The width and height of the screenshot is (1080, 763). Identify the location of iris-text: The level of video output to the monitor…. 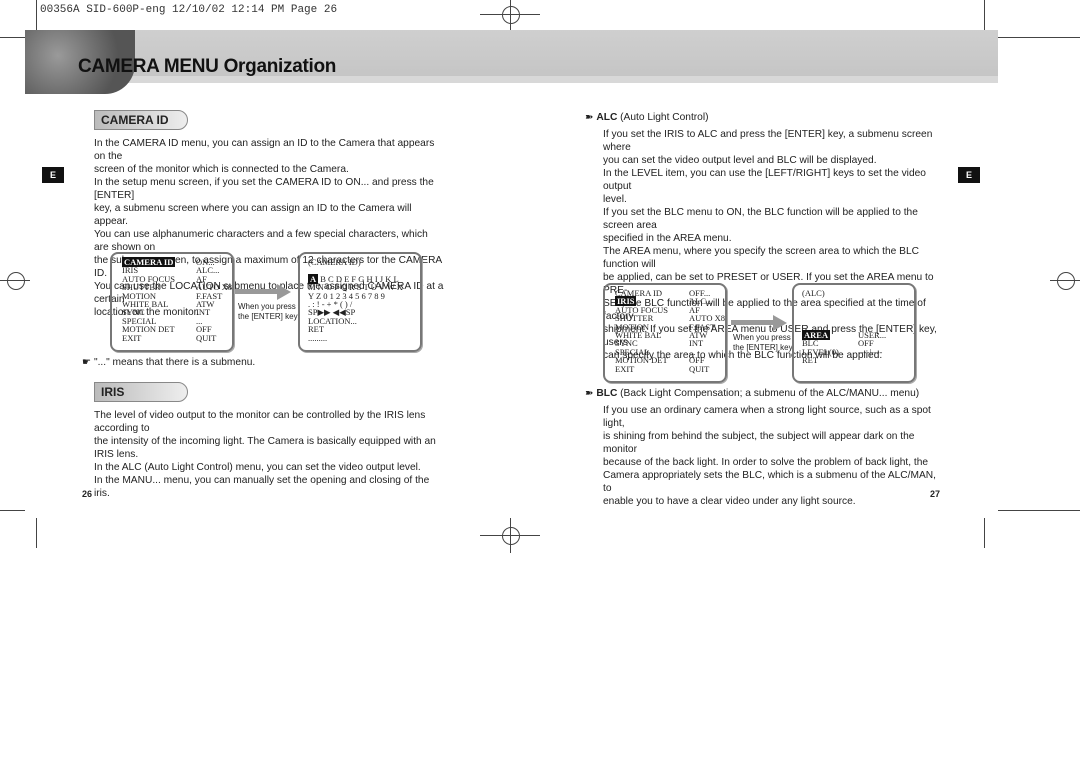
(265, 454).